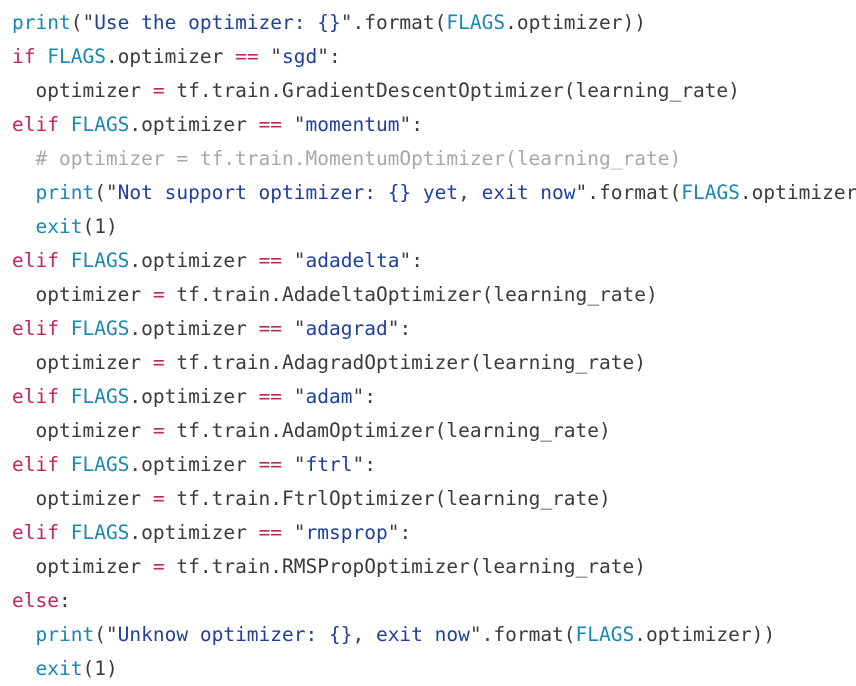  What do you see at coordinates (64, 600) in the screenshot?
I see `code-token: :` at bounding box center [64, 600].